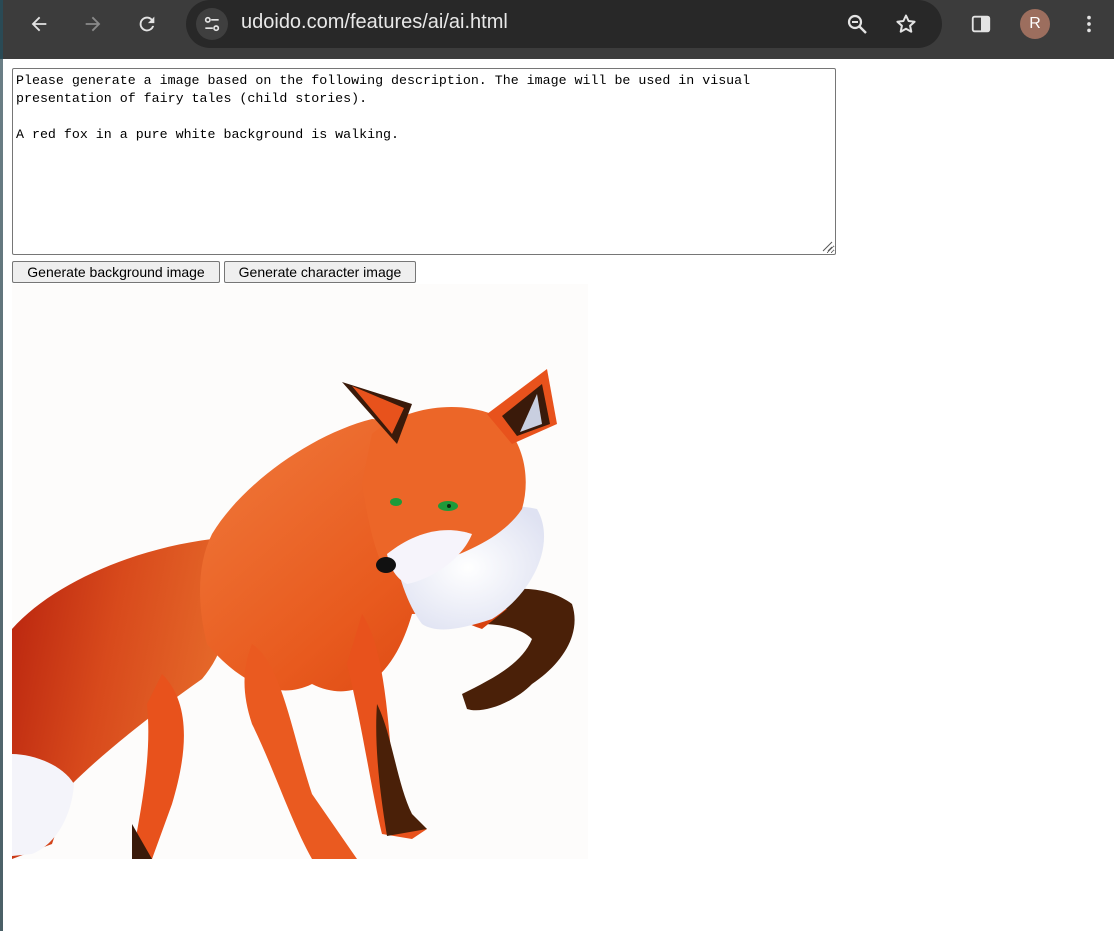 The height and width of the screenshot is (931, 1114). What do you see at coordinates (1035, 24) in the screenshot?
I see `profile-avatar: R` at bounding box center [1035, 24].